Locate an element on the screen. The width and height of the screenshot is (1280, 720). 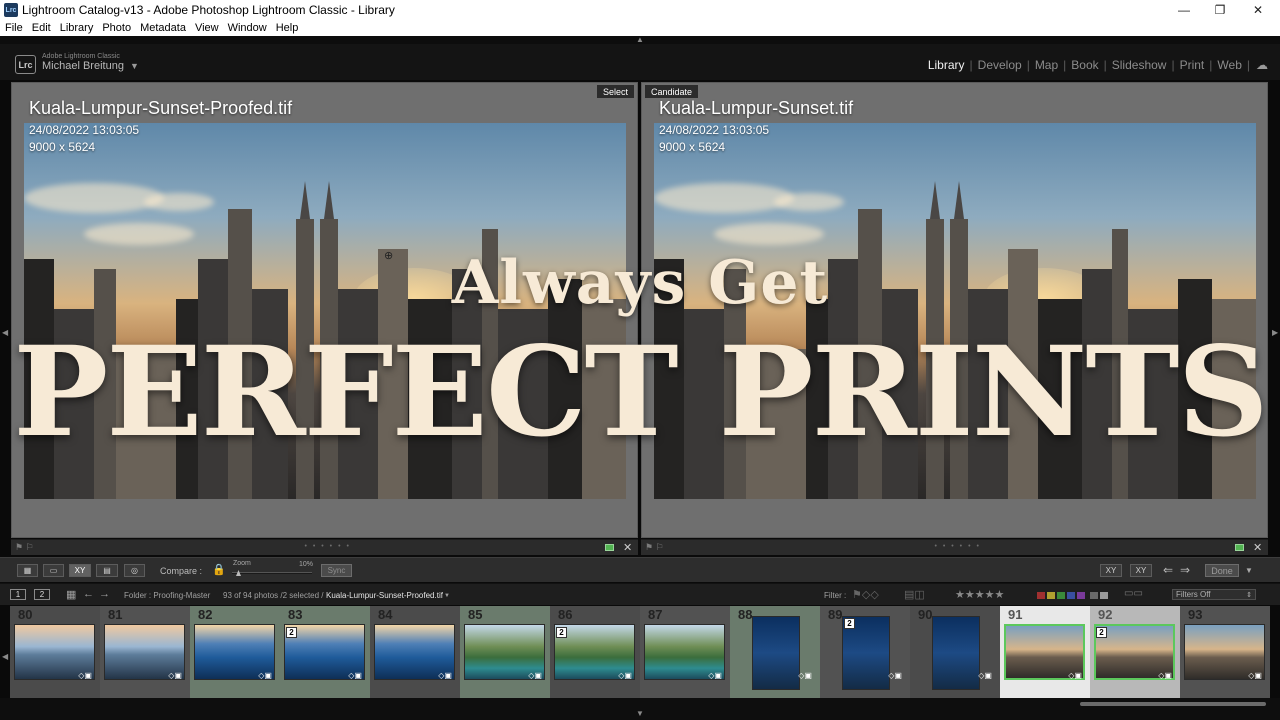
menu-metadata: Metadata is located at coordinates (162, 28).